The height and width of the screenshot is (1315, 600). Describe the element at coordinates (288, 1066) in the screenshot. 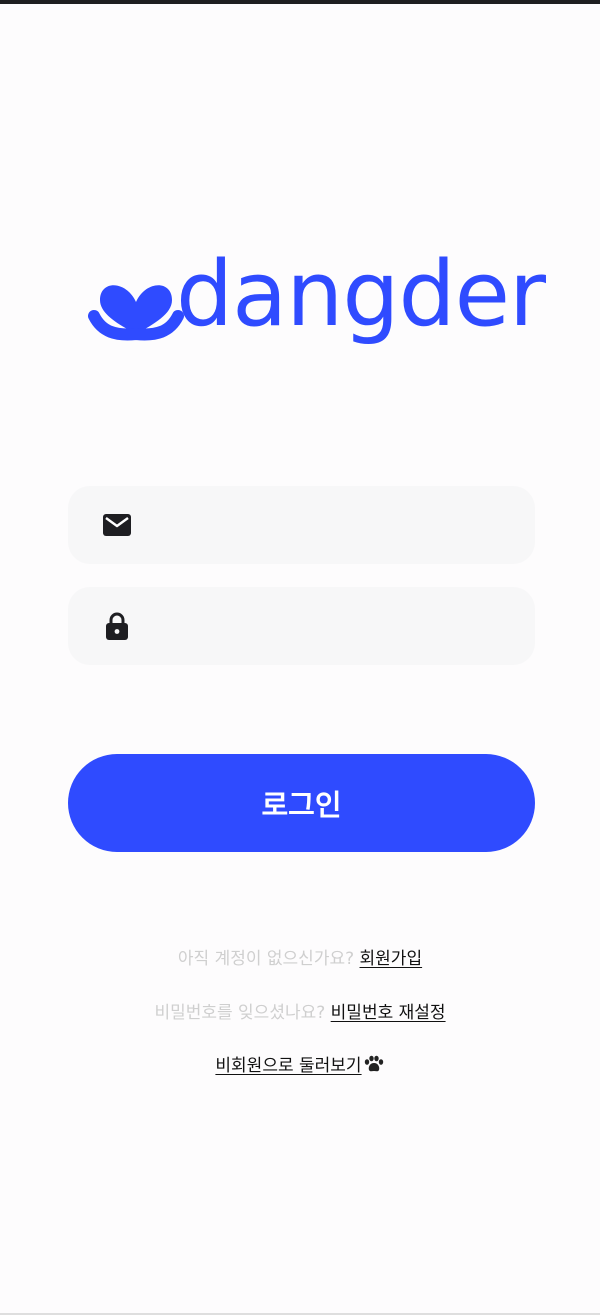

I see `guest-link-label: 비회원으로 둘러보기` at that location.